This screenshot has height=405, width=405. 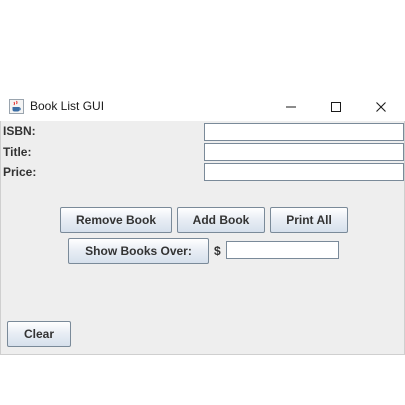 What do you see at coordinates (17, 152) in the screenshot?
I see `title-label: Title:` at bounding box center [17, 152].